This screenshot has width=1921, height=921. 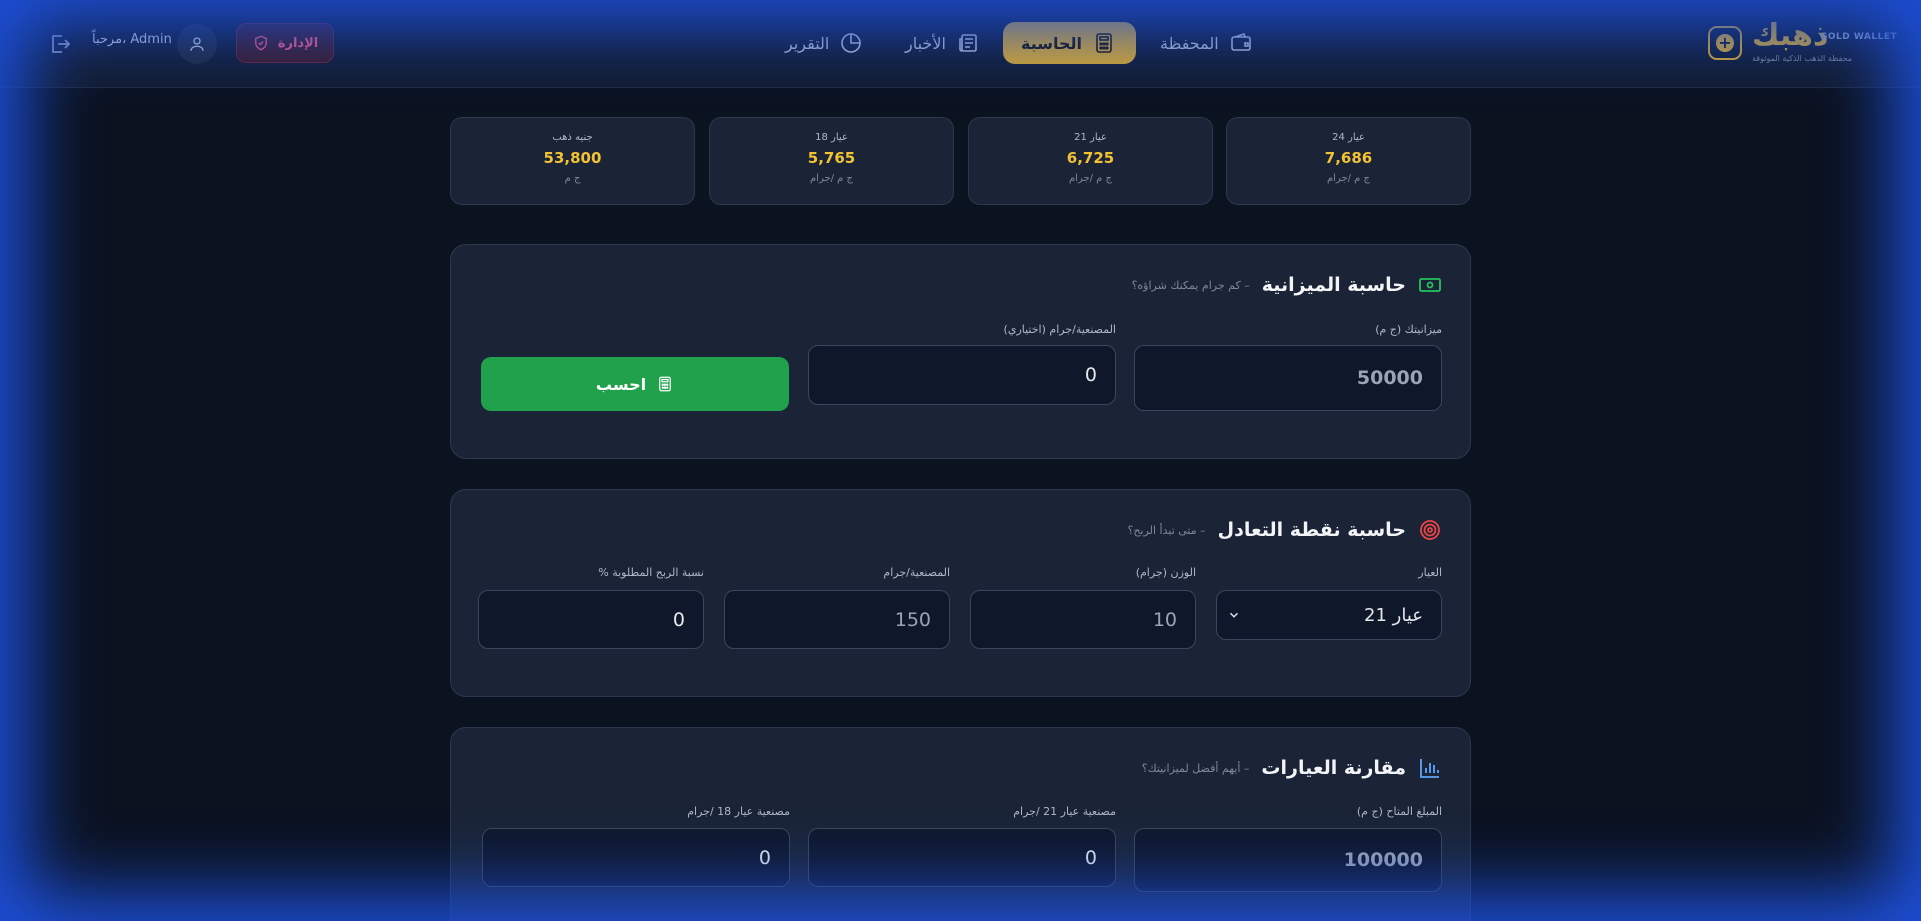 I want to click on user-avatar, so click(x=197, y=44).